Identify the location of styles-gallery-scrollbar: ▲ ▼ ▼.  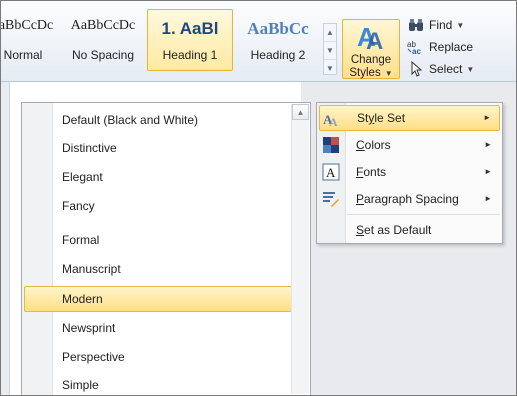
(330, 49).